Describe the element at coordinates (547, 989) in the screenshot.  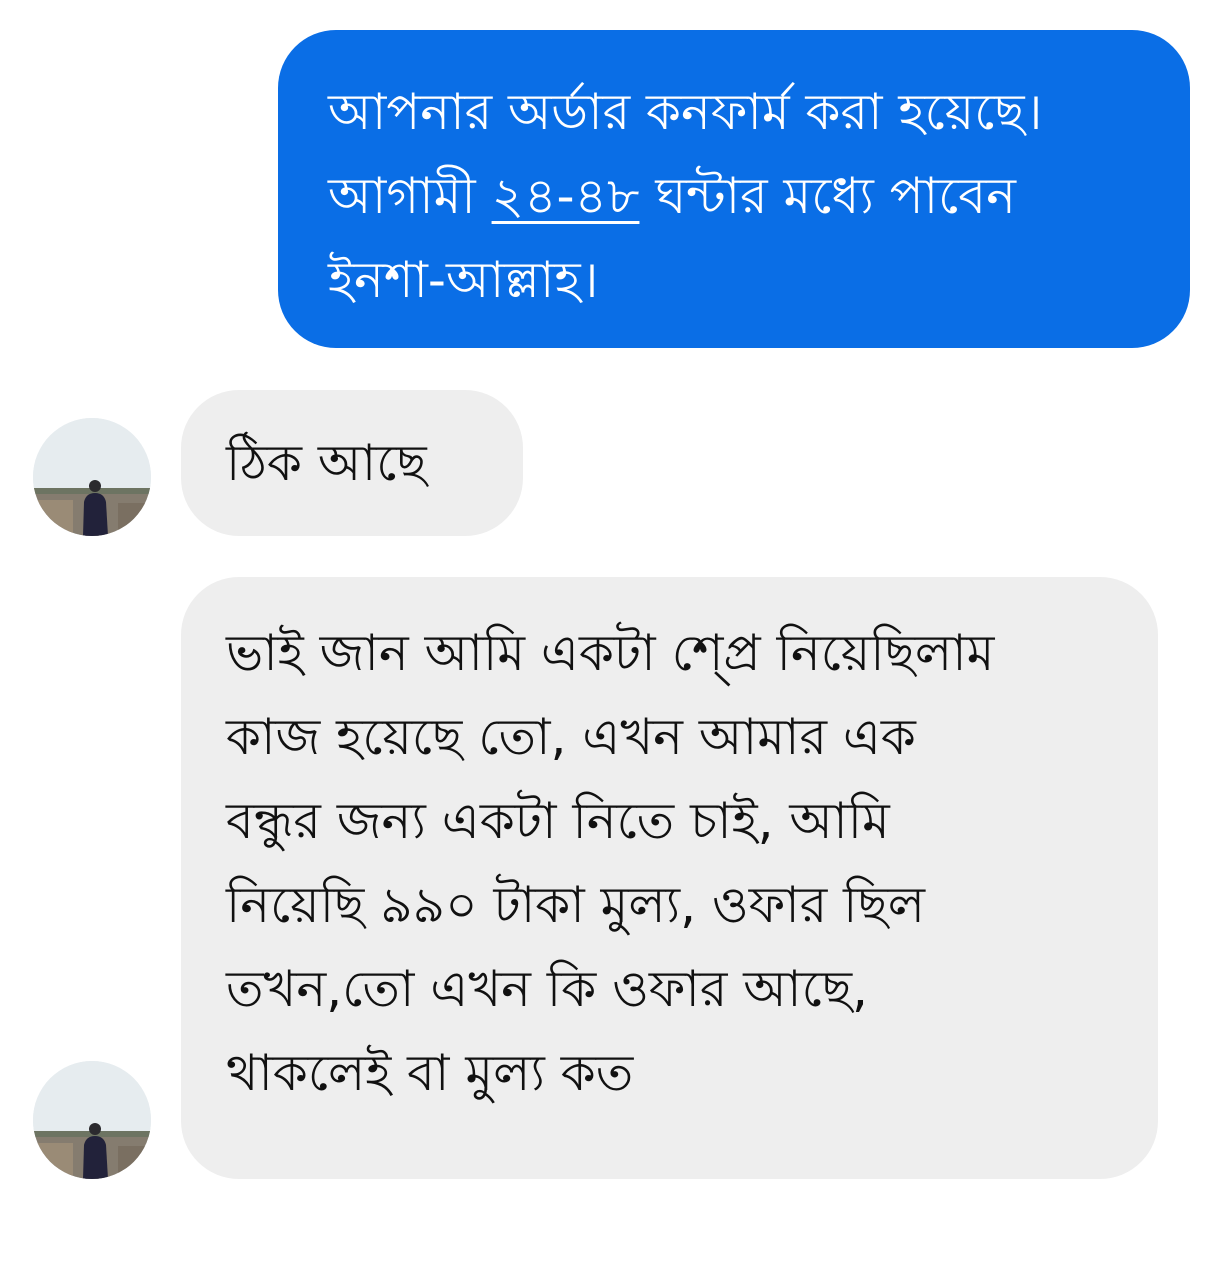
I see `message-line: তখন,তো এখন কি ওফার আছে,` at that location.